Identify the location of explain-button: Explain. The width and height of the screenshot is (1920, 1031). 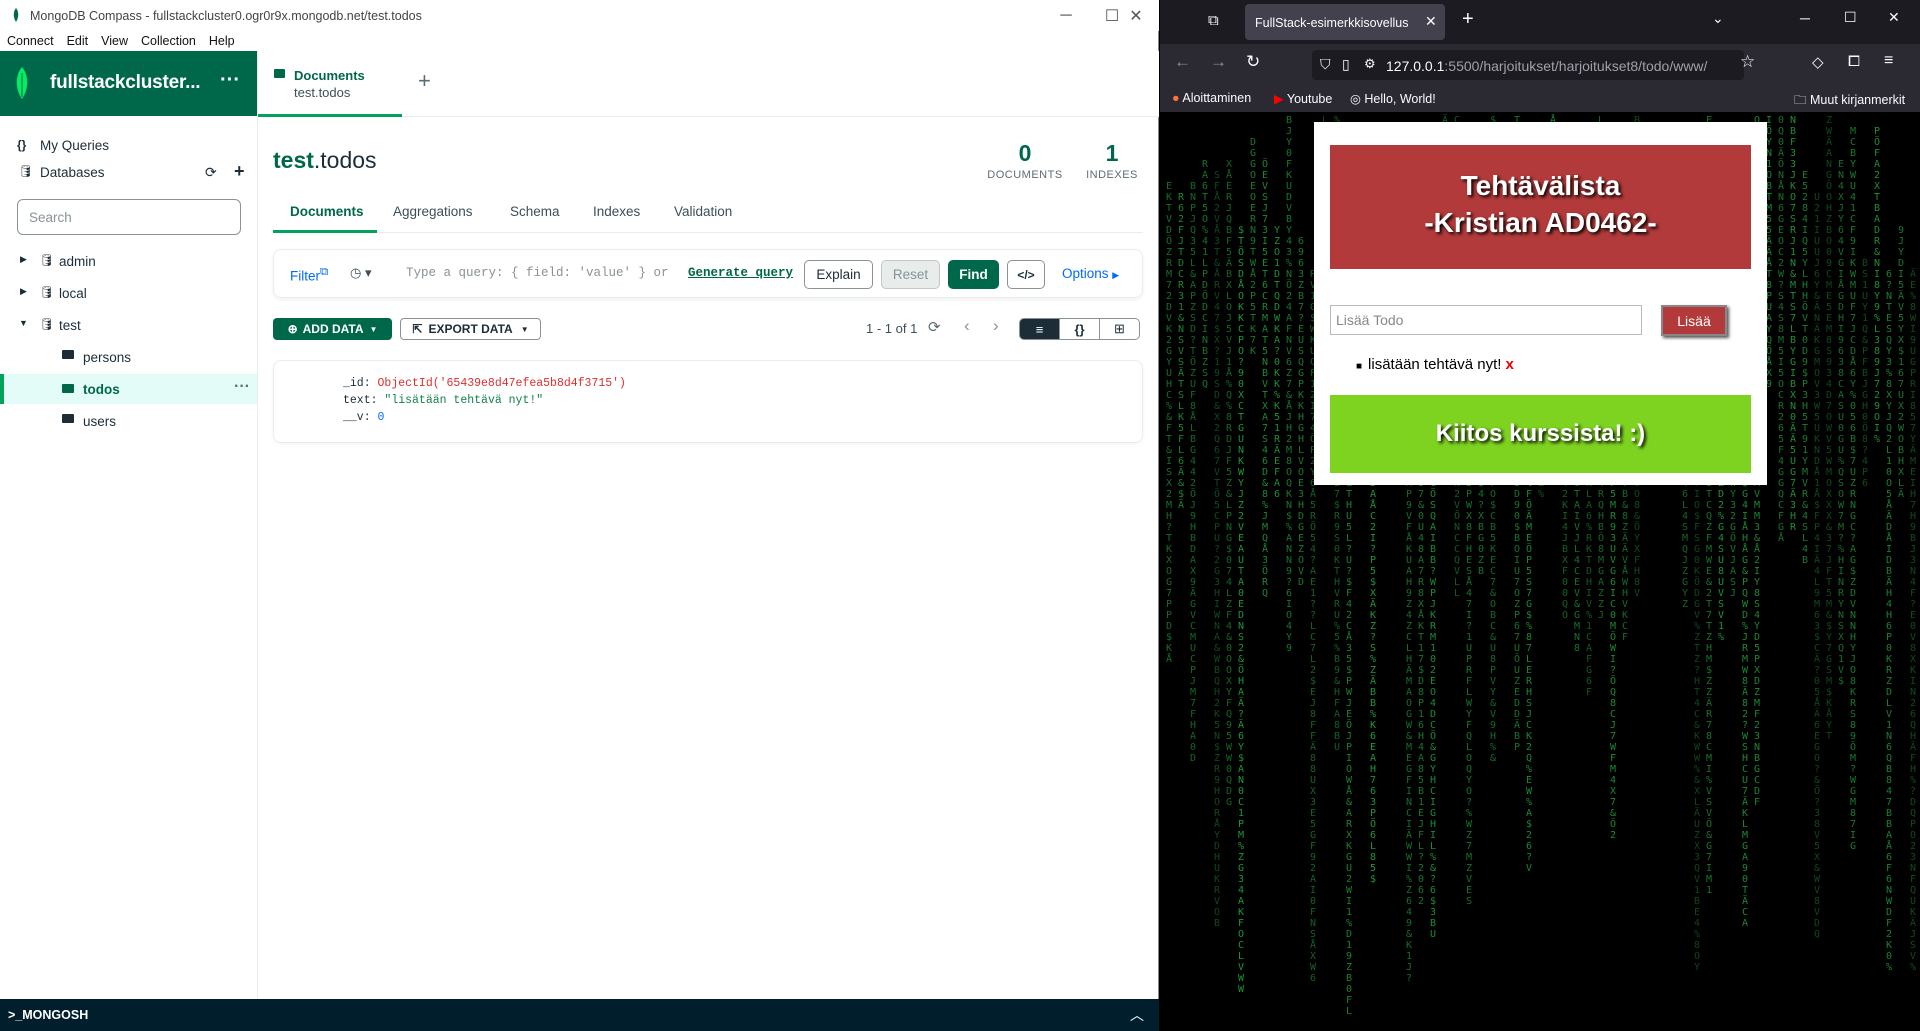
(838, 274).